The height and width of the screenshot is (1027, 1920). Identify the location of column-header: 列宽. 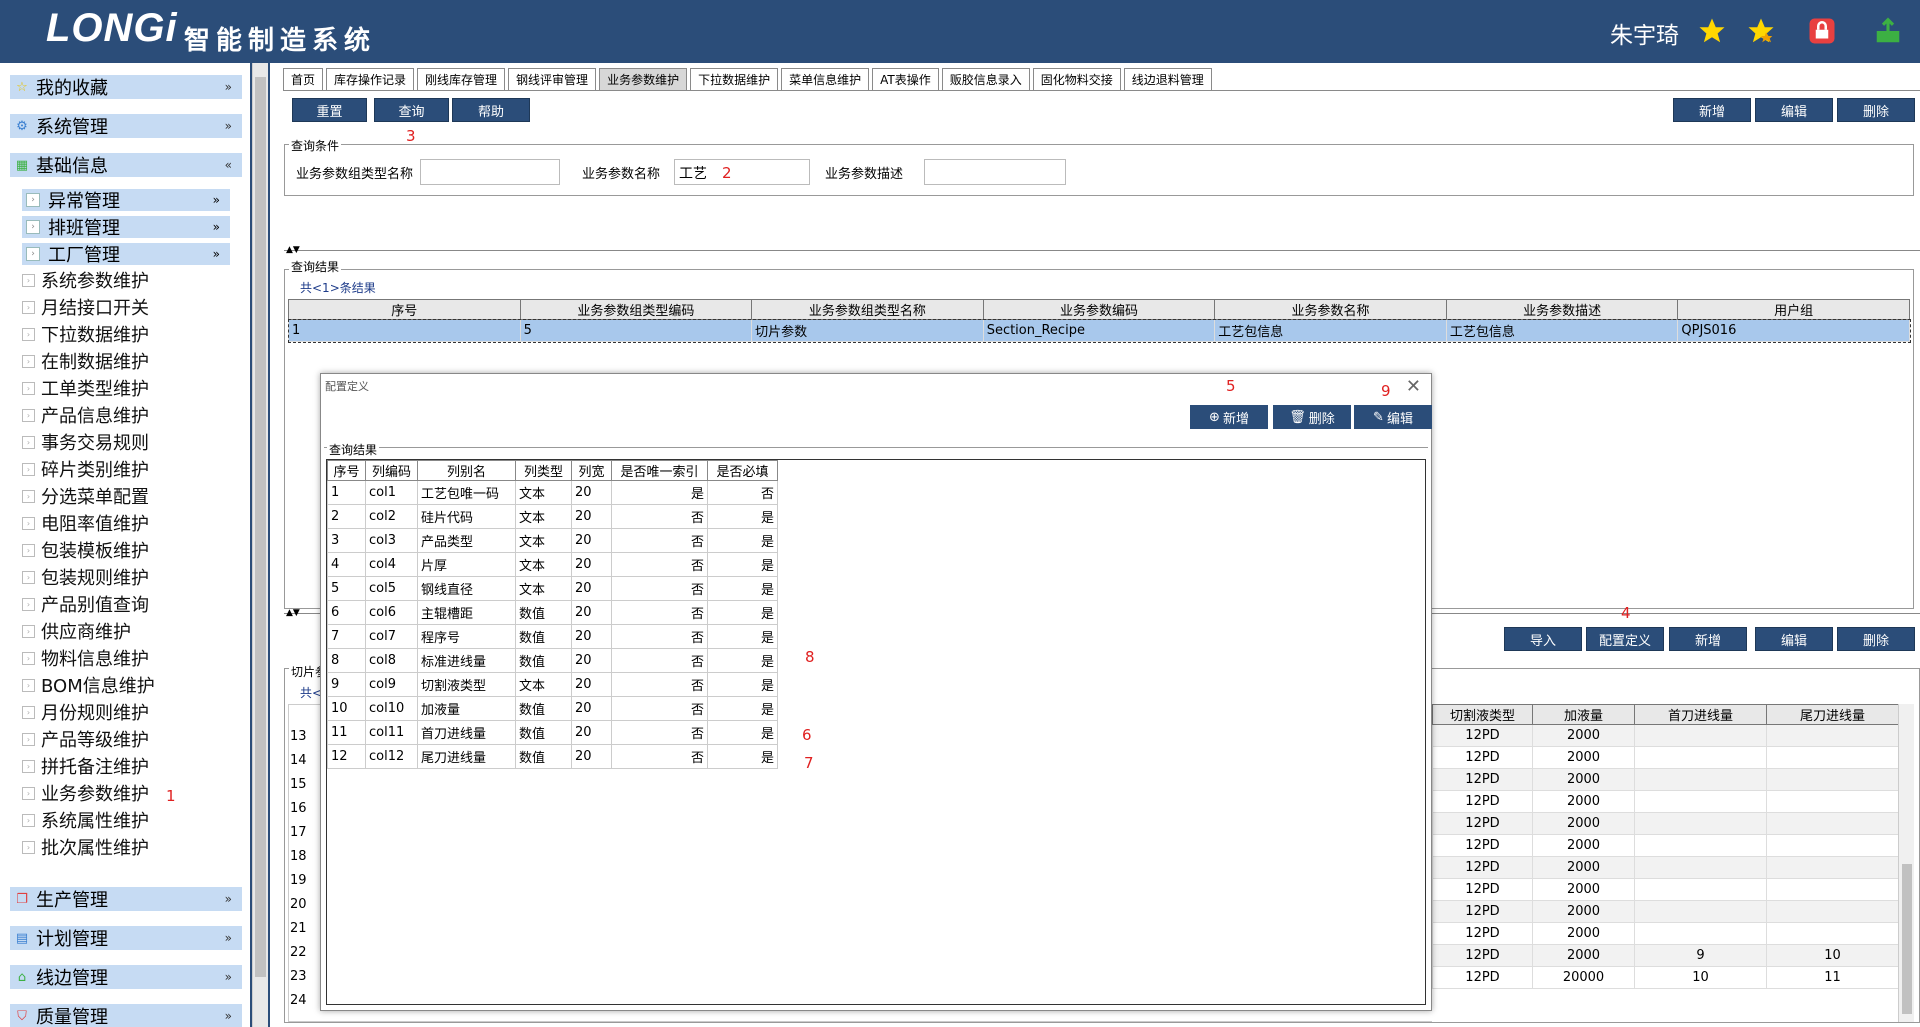
(591, 470).